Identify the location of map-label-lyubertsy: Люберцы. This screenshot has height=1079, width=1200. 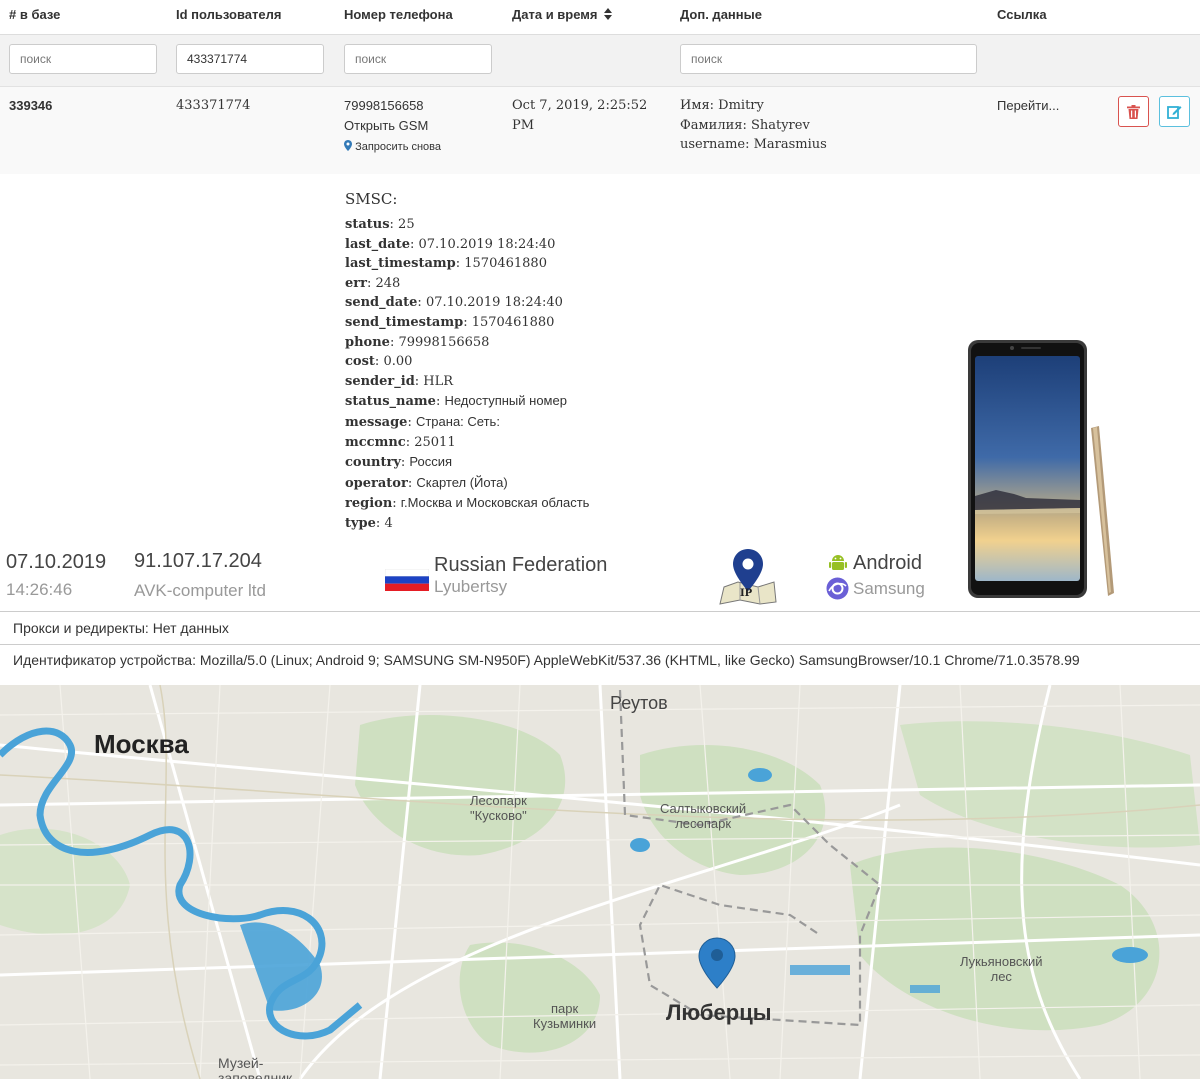
(719, 1012).